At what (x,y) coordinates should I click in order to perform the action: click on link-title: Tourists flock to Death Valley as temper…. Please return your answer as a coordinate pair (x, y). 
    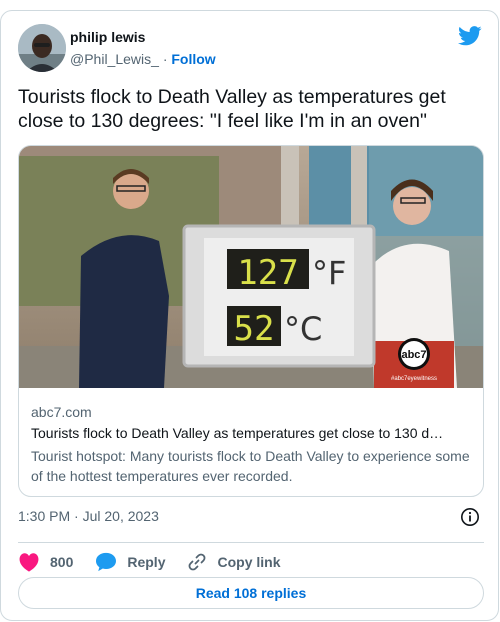
    Looking at the image, I should click on (237, 433).